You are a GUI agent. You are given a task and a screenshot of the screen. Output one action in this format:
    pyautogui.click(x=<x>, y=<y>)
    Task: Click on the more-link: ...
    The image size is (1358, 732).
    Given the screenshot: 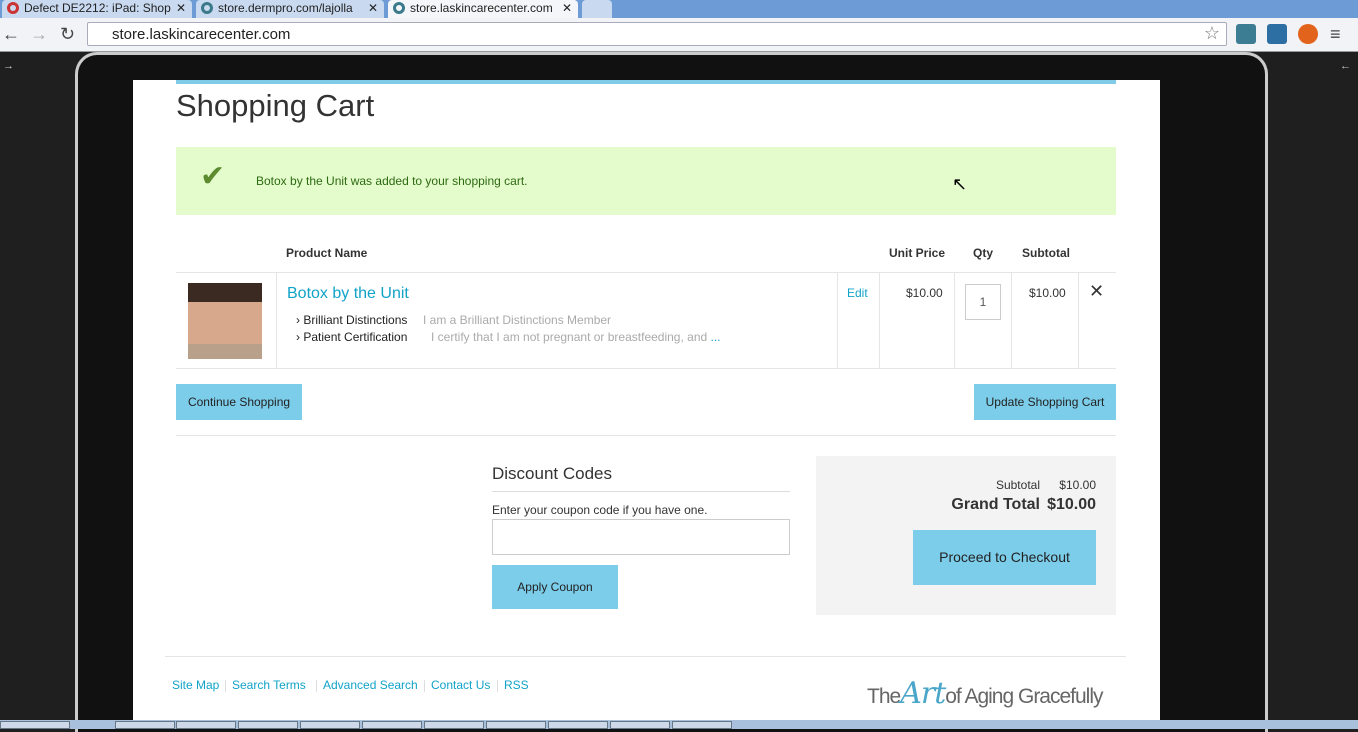 What is the action you would take?
    pyautogui.click(x=716, y=337)
    